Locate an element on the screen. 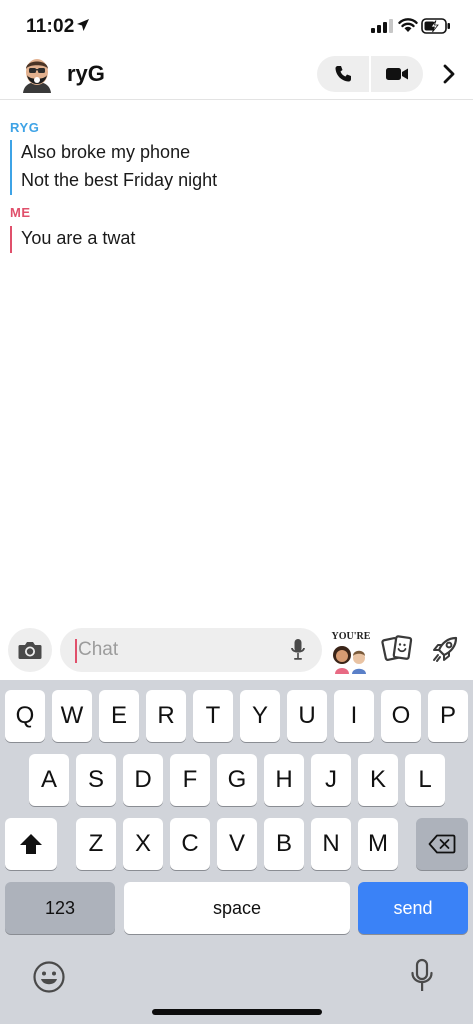  status-bar: 11:02 is located at coordinates (236, 26).